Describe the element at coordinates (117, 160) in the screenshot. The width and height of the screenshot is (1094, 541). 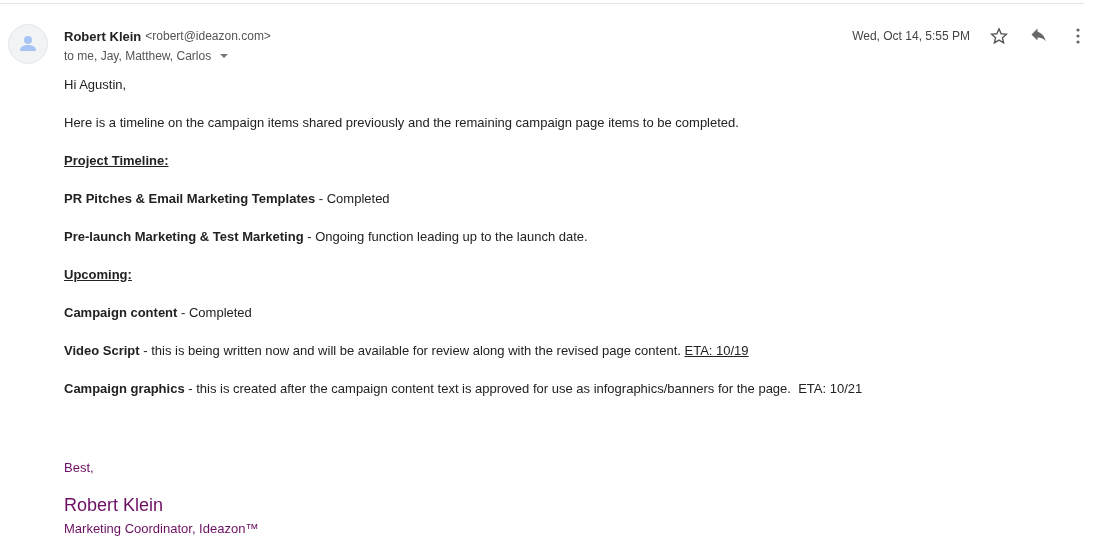
I see `section-heading: Project Timeline:` at that location.